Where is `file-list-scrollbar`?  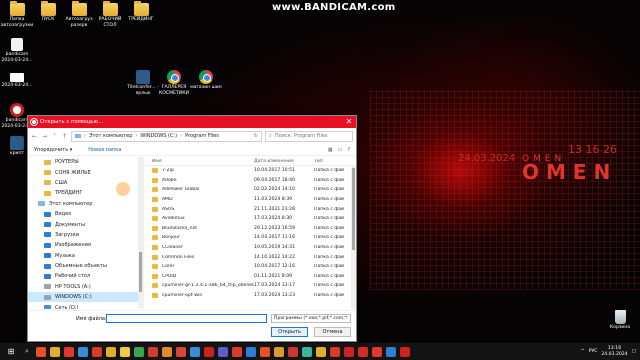 file-list-scrollbar is located at coordinates (353, 237).